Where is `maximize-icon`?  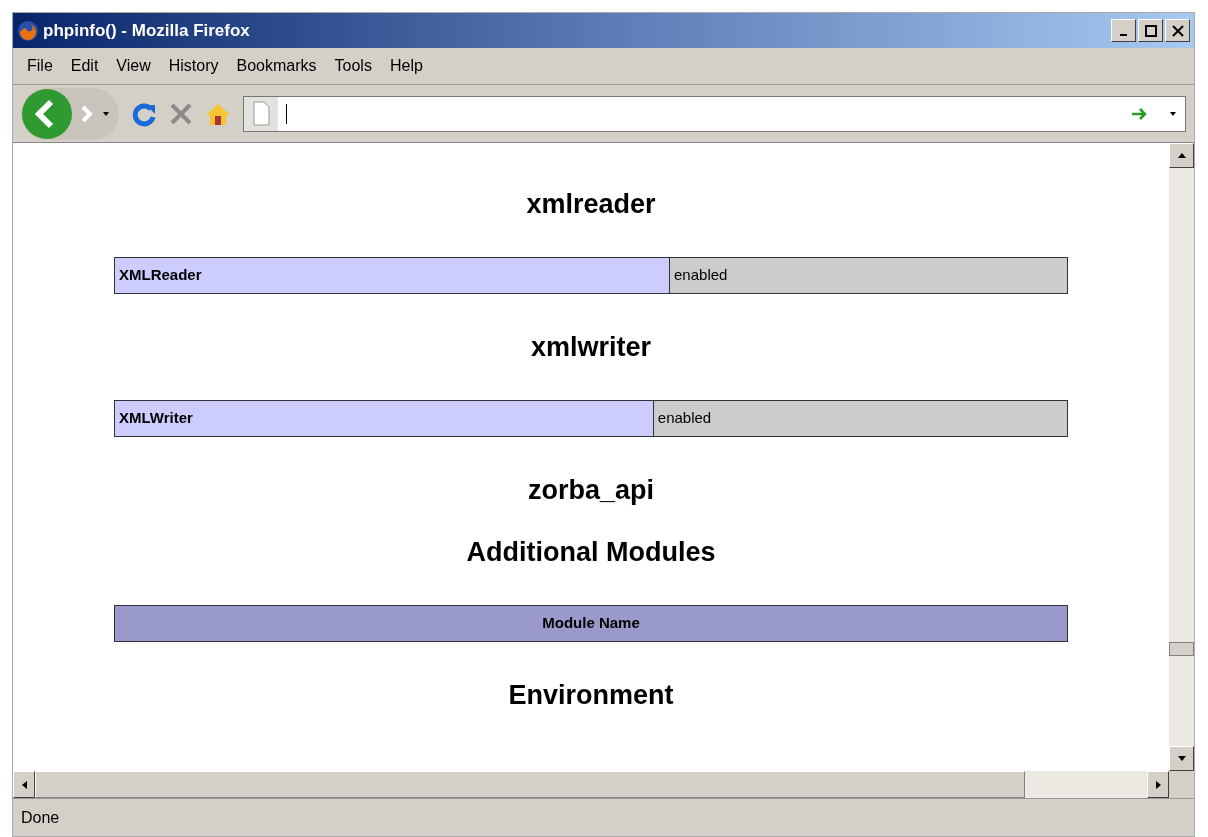 maximize-icon is located at coordinates (1150, 30).